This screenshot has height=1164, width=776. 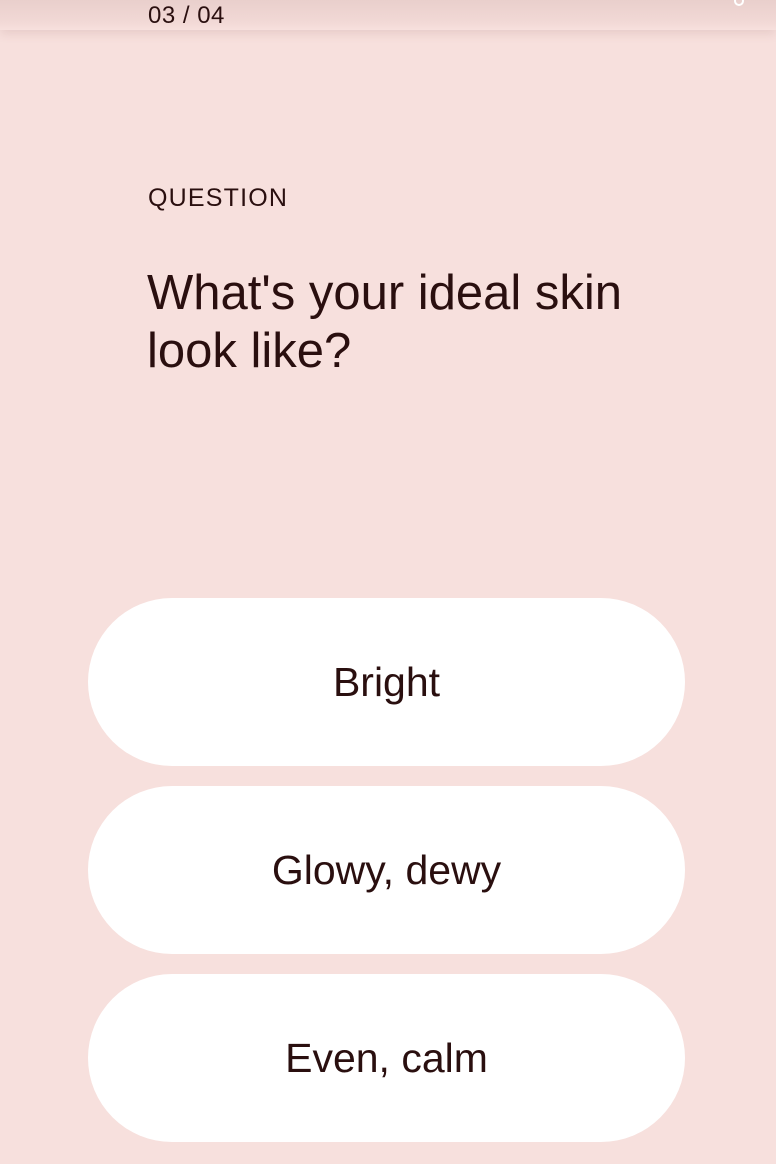 I want to click on partial-icon-glyph, so click(x=739, y=3).